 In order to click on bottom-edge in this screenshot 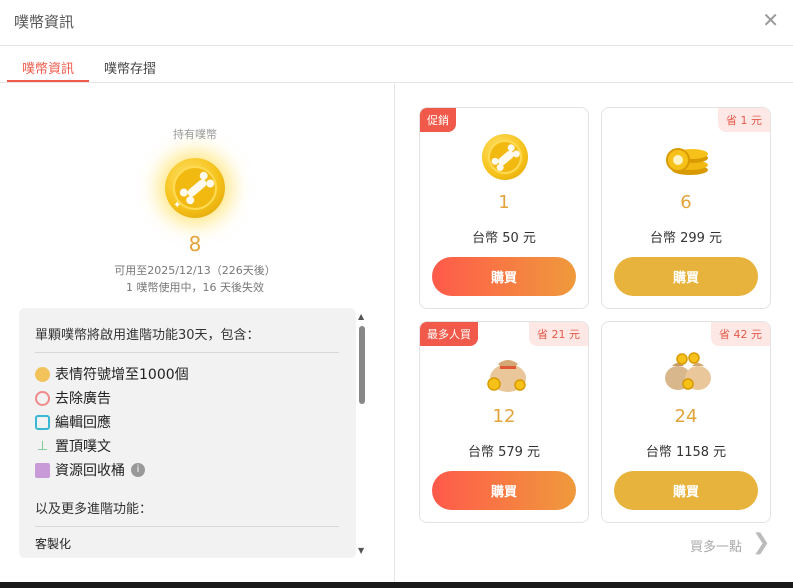, I will do `click(396, 585)`.